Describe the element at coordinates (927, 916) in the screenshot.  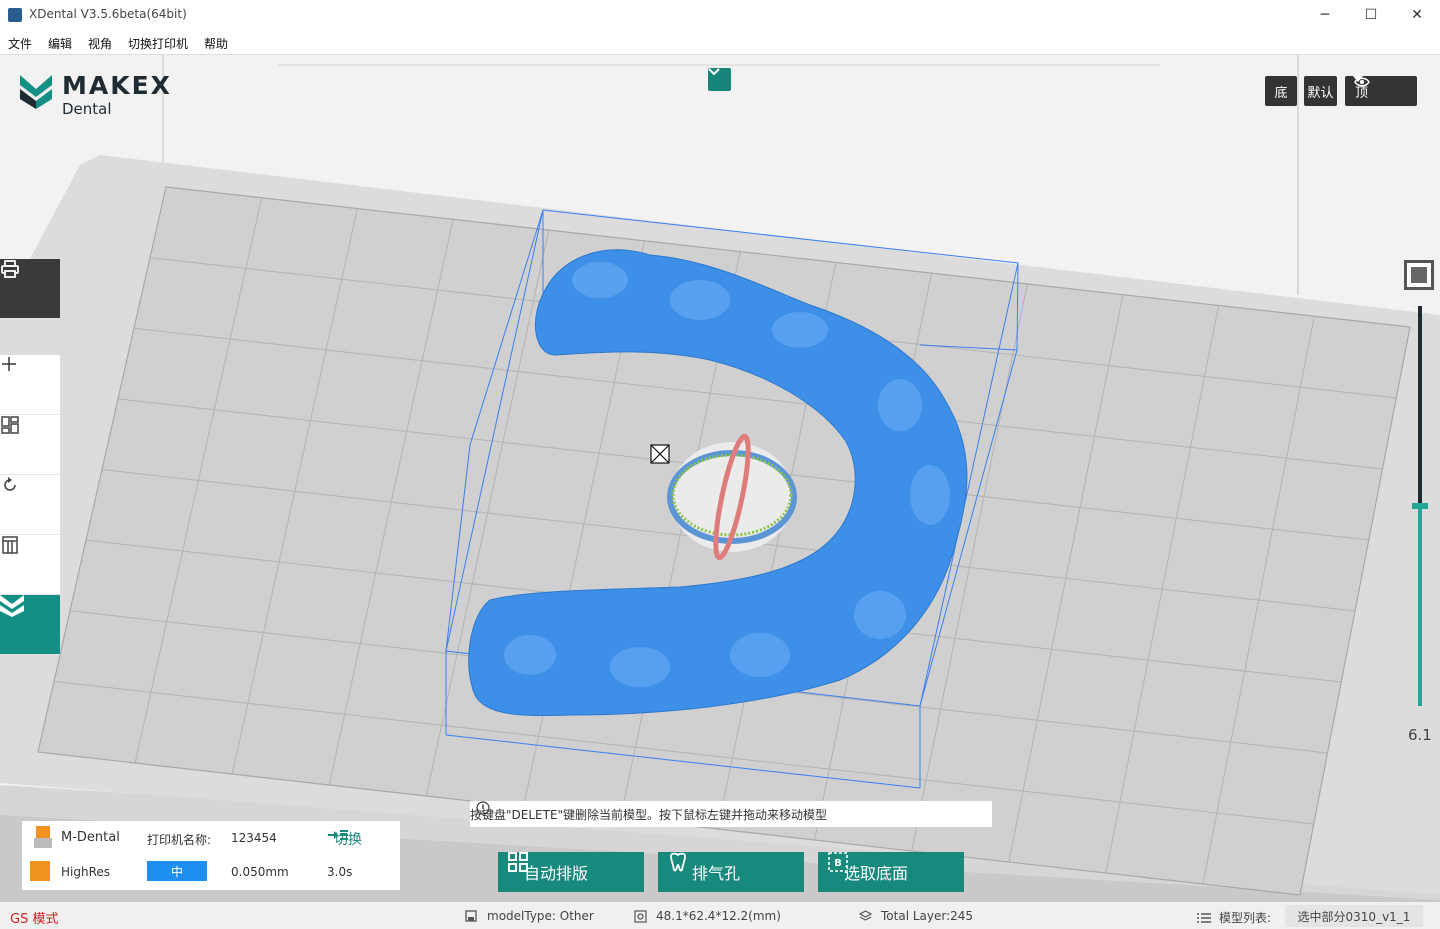
I see `total-layer: Total Layer:245` at that location.